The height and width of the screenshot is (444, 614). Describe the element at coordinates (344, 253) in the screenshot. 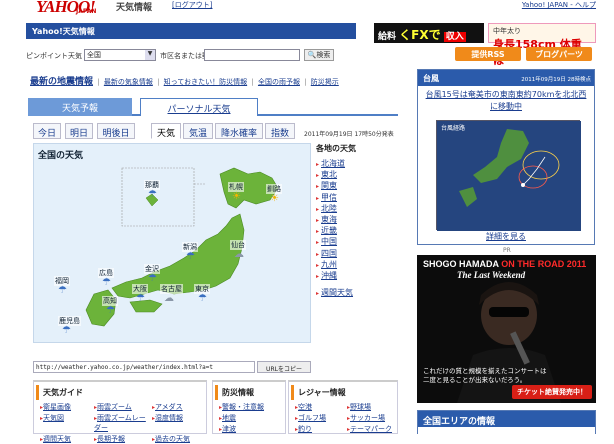

I see `region-link-shikoku: 四国` at that location.